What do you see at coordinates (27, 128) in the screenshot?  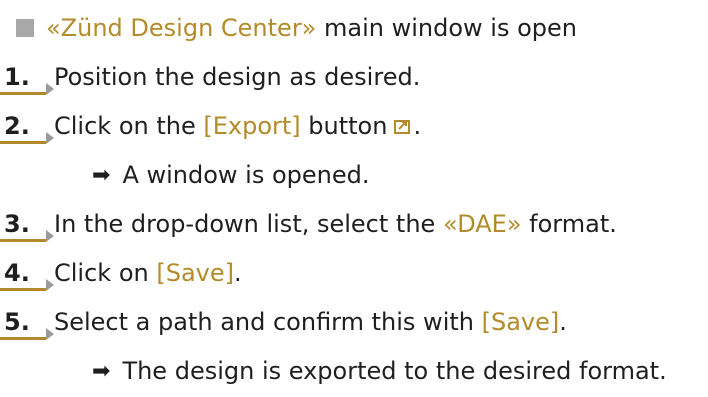 I see `step-number: 2.` at bounding box center [27, 128].